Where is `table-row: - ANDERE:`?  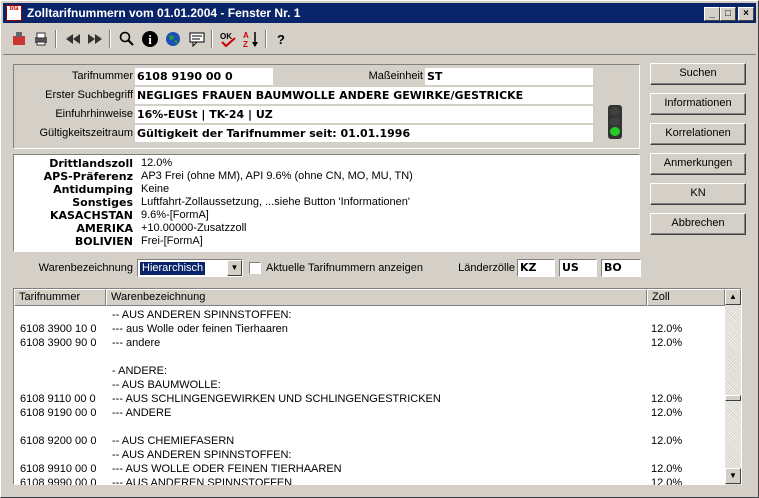 table-row: - ANDERE: is located at coordinates (369, 372).